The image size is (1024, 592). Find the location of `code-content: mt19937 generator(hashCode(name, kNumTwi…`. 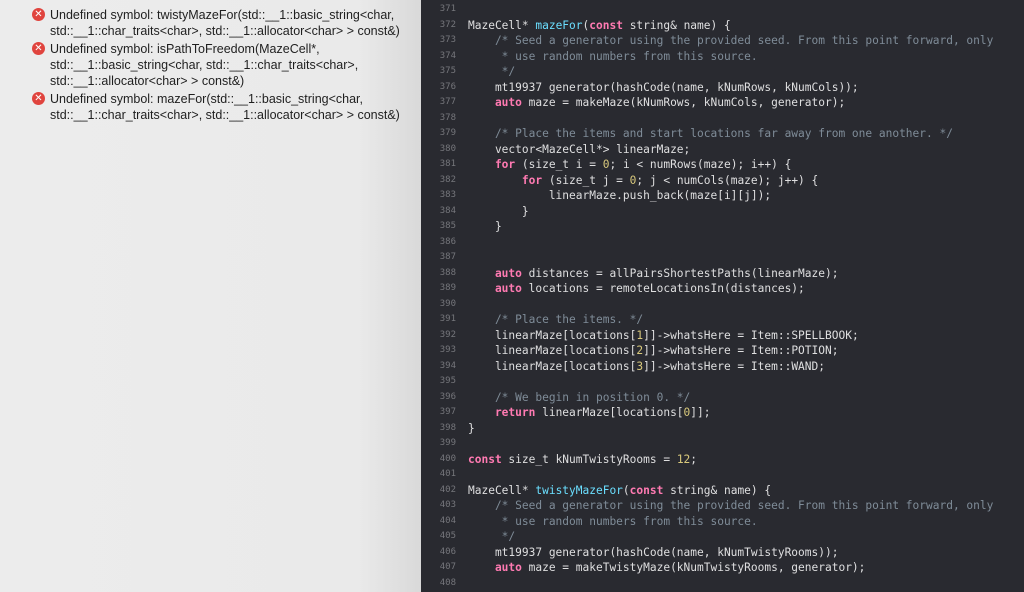

code-content: mt19937 generator(hashCode(name, kNumTwi… is located at coordinates (653, 553).